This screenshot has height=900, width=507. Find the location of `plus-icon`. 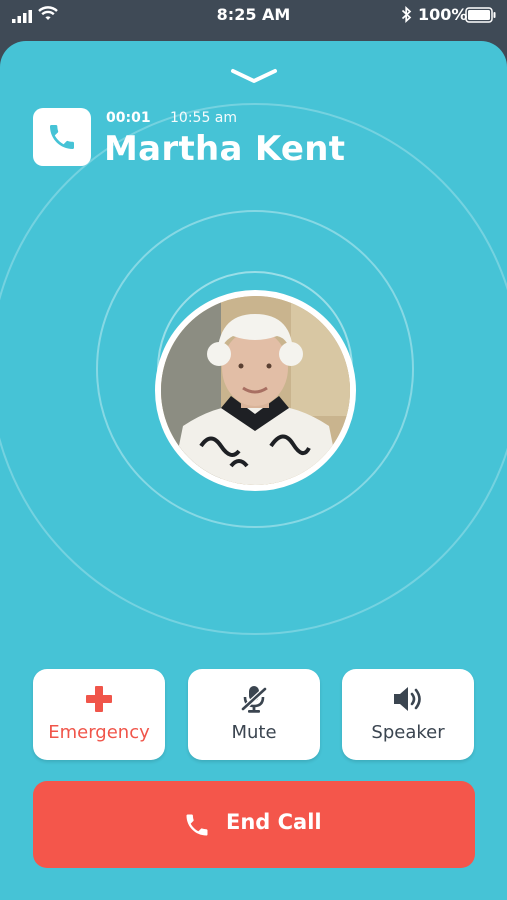

plus-icon is located at coordinates (99, 699).